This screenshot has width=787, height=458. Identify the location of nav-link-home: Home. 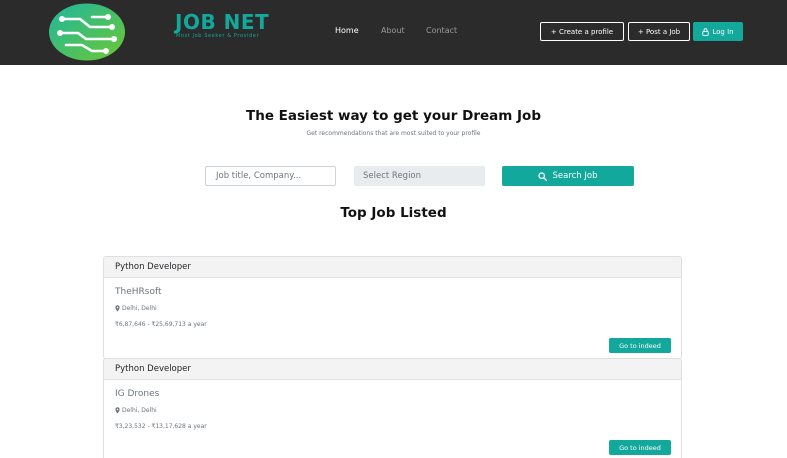
(347, 30).